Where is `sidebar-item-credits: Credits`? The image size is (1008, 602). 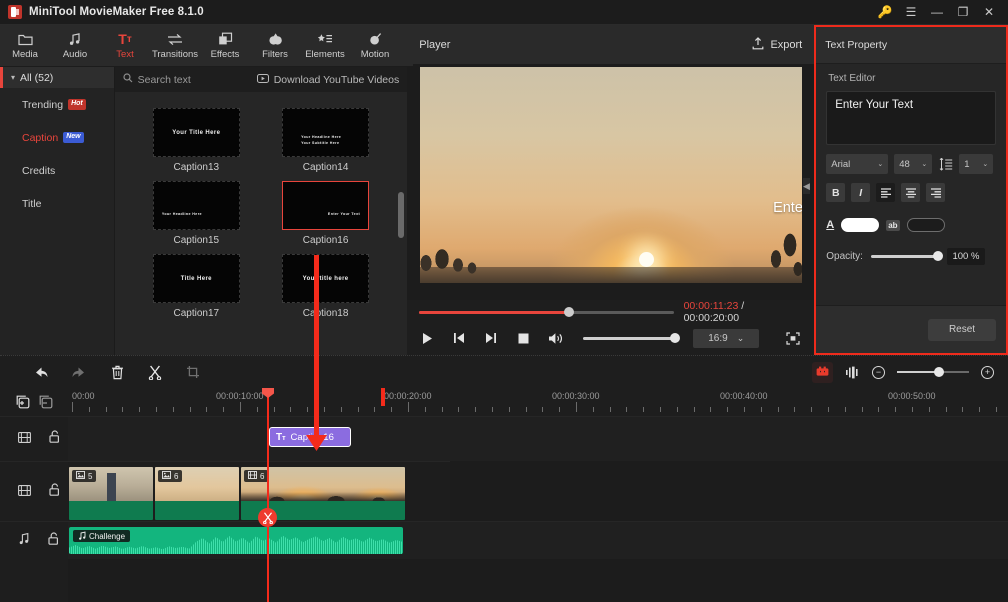
sidebar-item-credits: Credits is located at coordinates (57, 170).